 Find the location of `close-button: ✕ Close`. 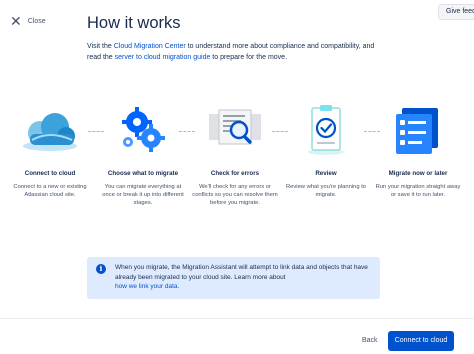

close-button: ✕ Close is located at coordinates (28, 21).